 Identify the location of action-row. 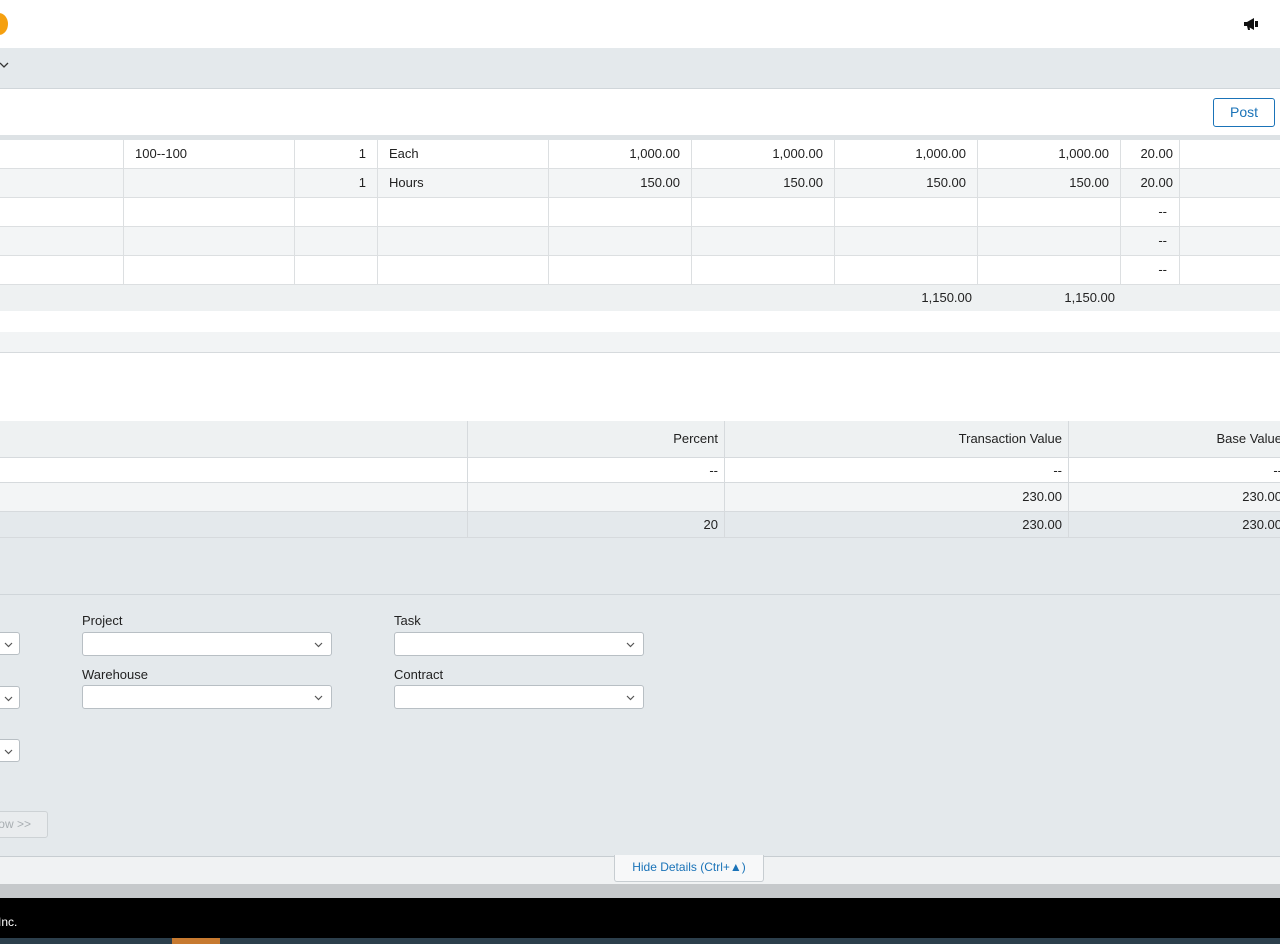
(640, 112).